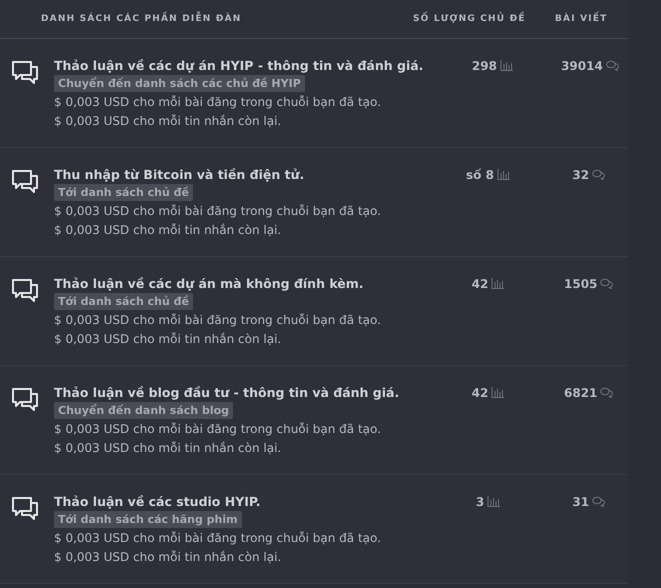 The width and height of the screenshot is (661, 588). What do you see at coordinates (480, 175) in the screenshot?
I see `topic-count: số 8` at bounding box center [480, 175].